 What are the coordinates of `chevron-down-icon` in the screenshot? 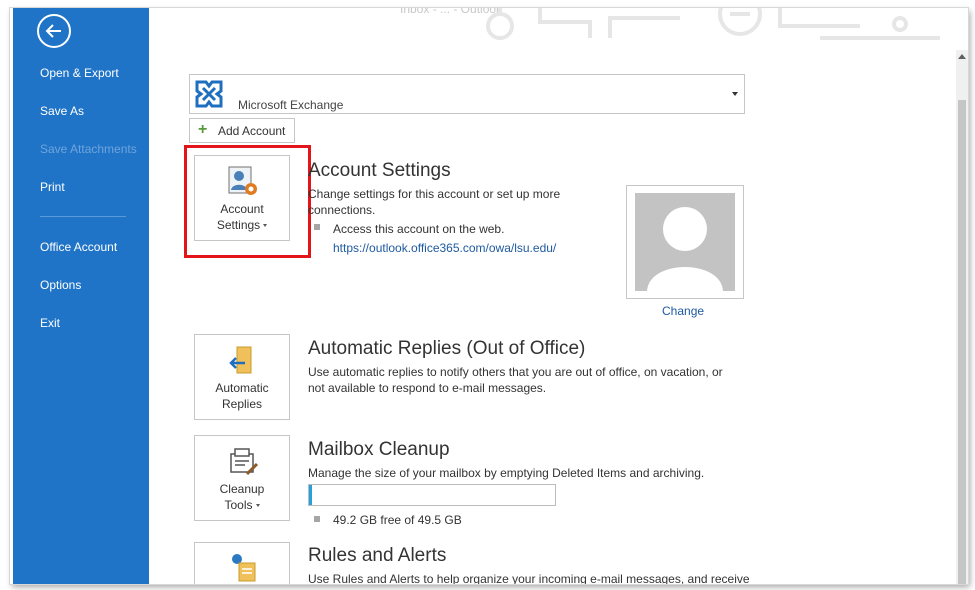 It's located at (735, 94).